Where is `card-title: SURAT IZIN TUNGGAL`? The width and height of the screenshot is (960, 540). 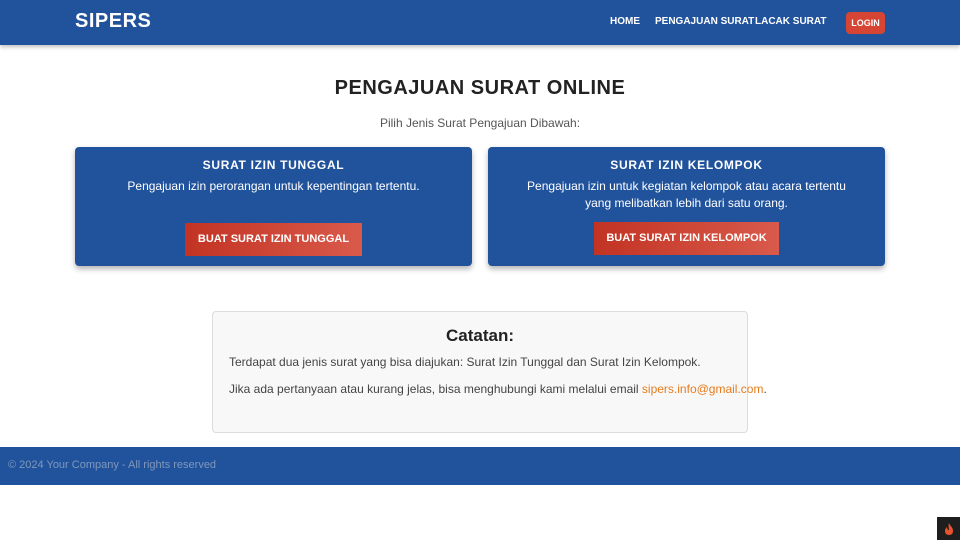 card-title: SURAT IZIN TUNGGAL is located at coordinates (273, 165).